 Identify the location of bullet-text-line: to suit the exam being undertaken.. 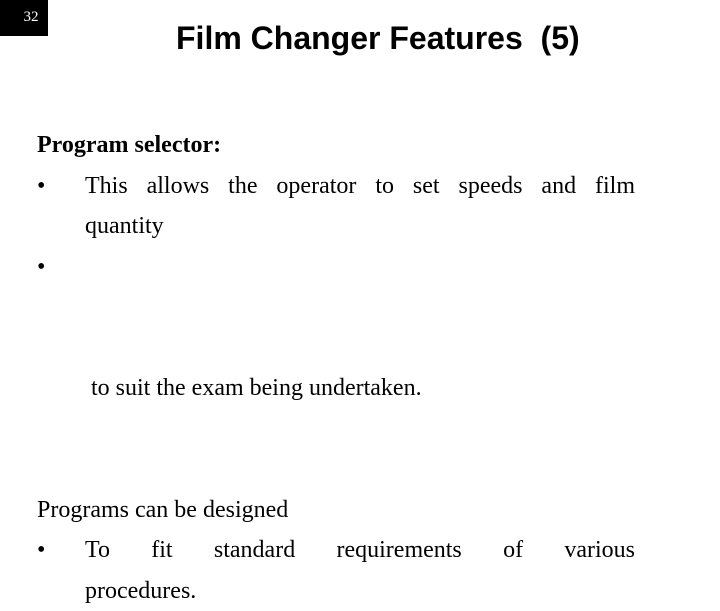
(360, 388).